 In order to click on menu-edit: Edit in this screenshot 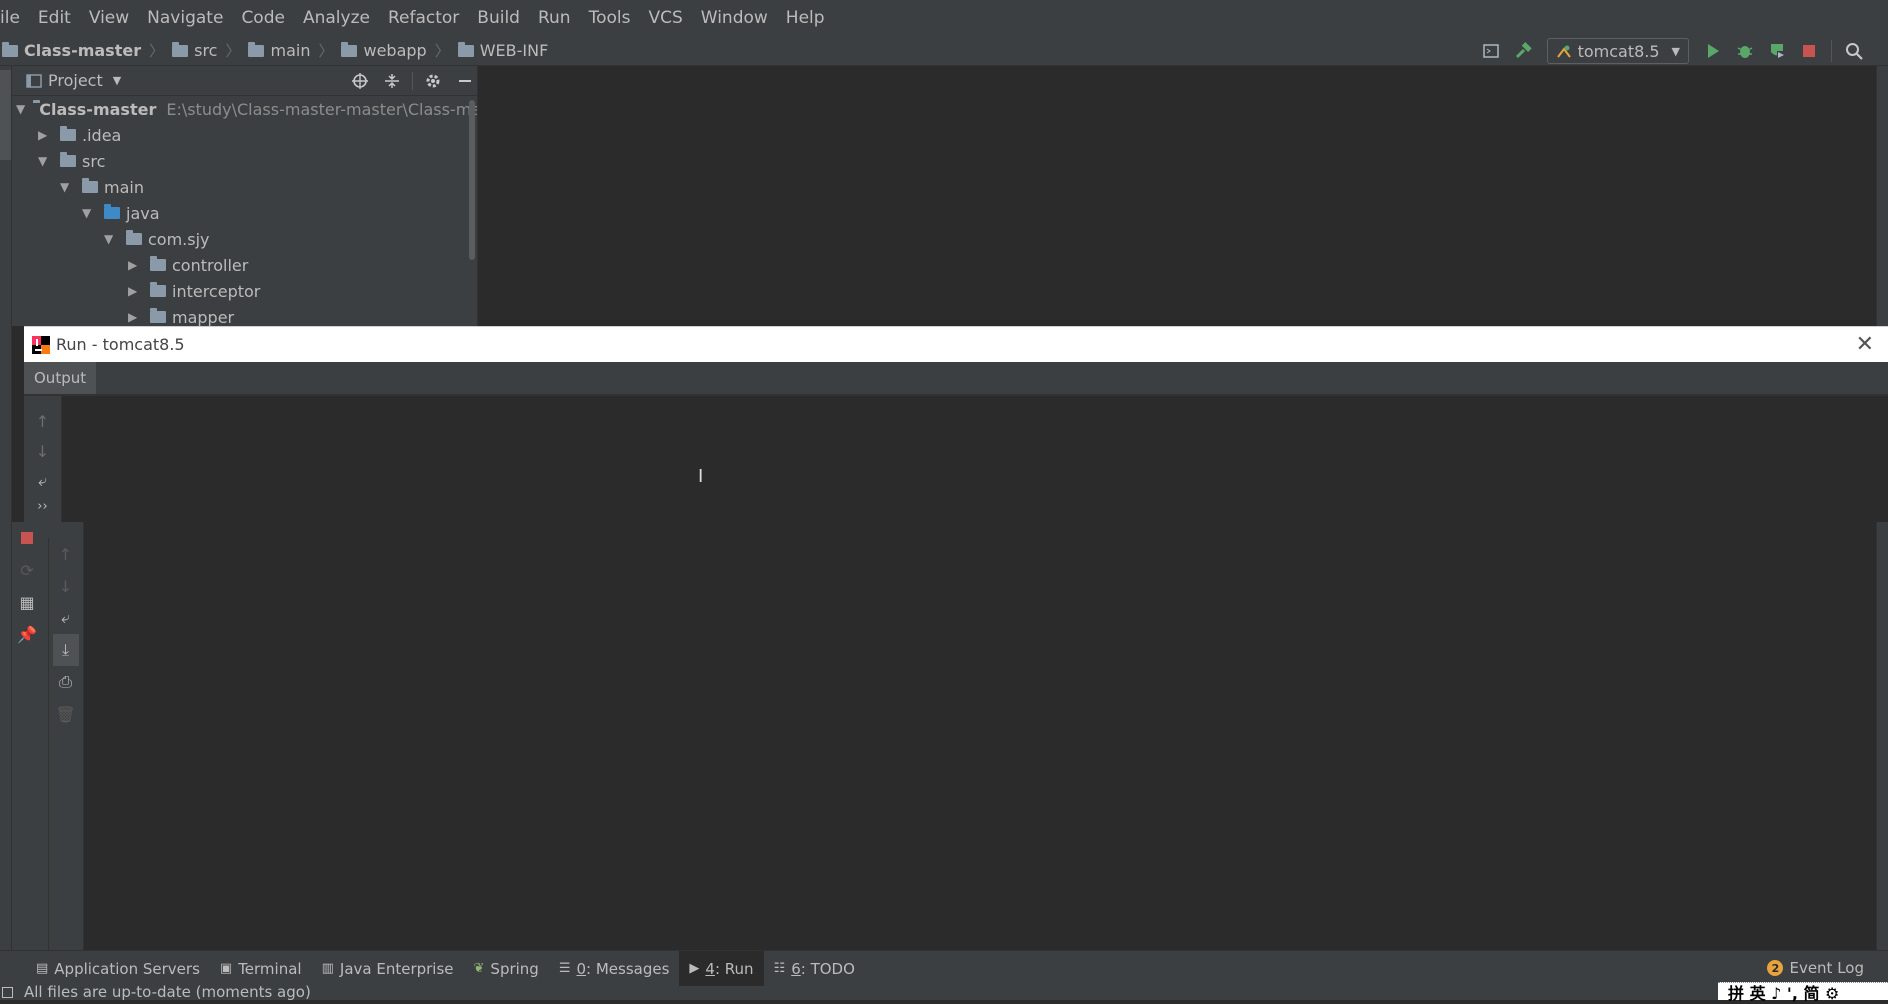, I will do `click(54, 18)`.